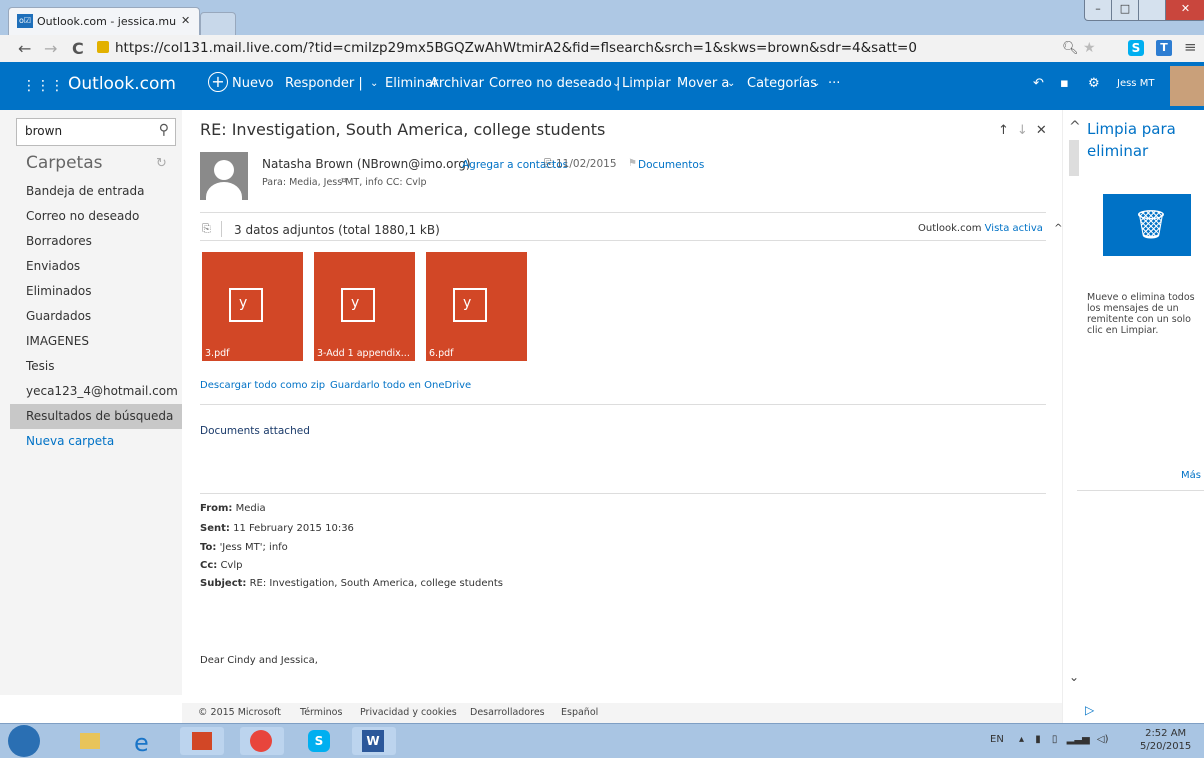  Describe the element at coordinates (374, 741) in the screenshot. I see `word-icon: W` at that location.